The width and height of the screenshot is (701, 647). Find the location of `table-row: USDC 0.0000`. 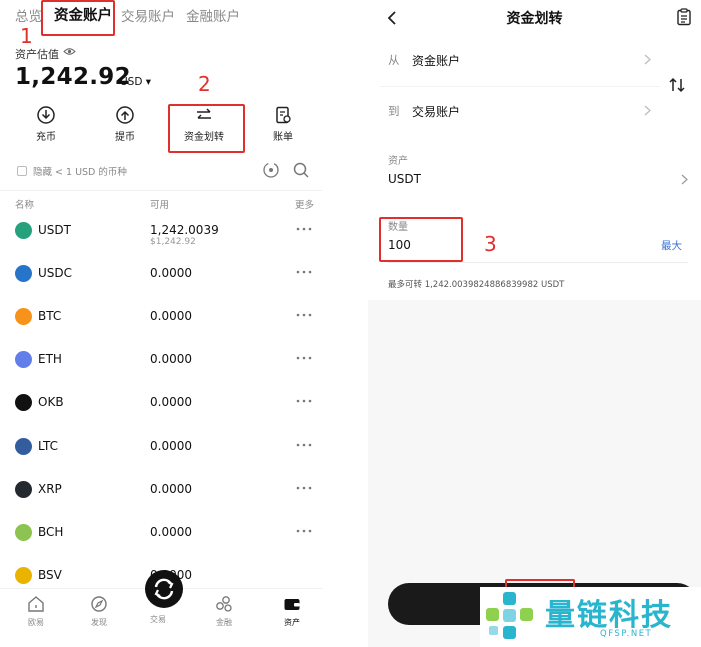

table-row: USDC 0.0000 is located at coordinates (161, 286).